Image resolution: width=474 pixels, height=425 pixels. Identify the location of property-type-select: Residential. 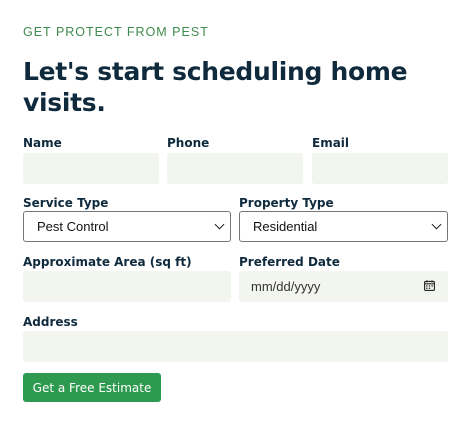
(343, 226).